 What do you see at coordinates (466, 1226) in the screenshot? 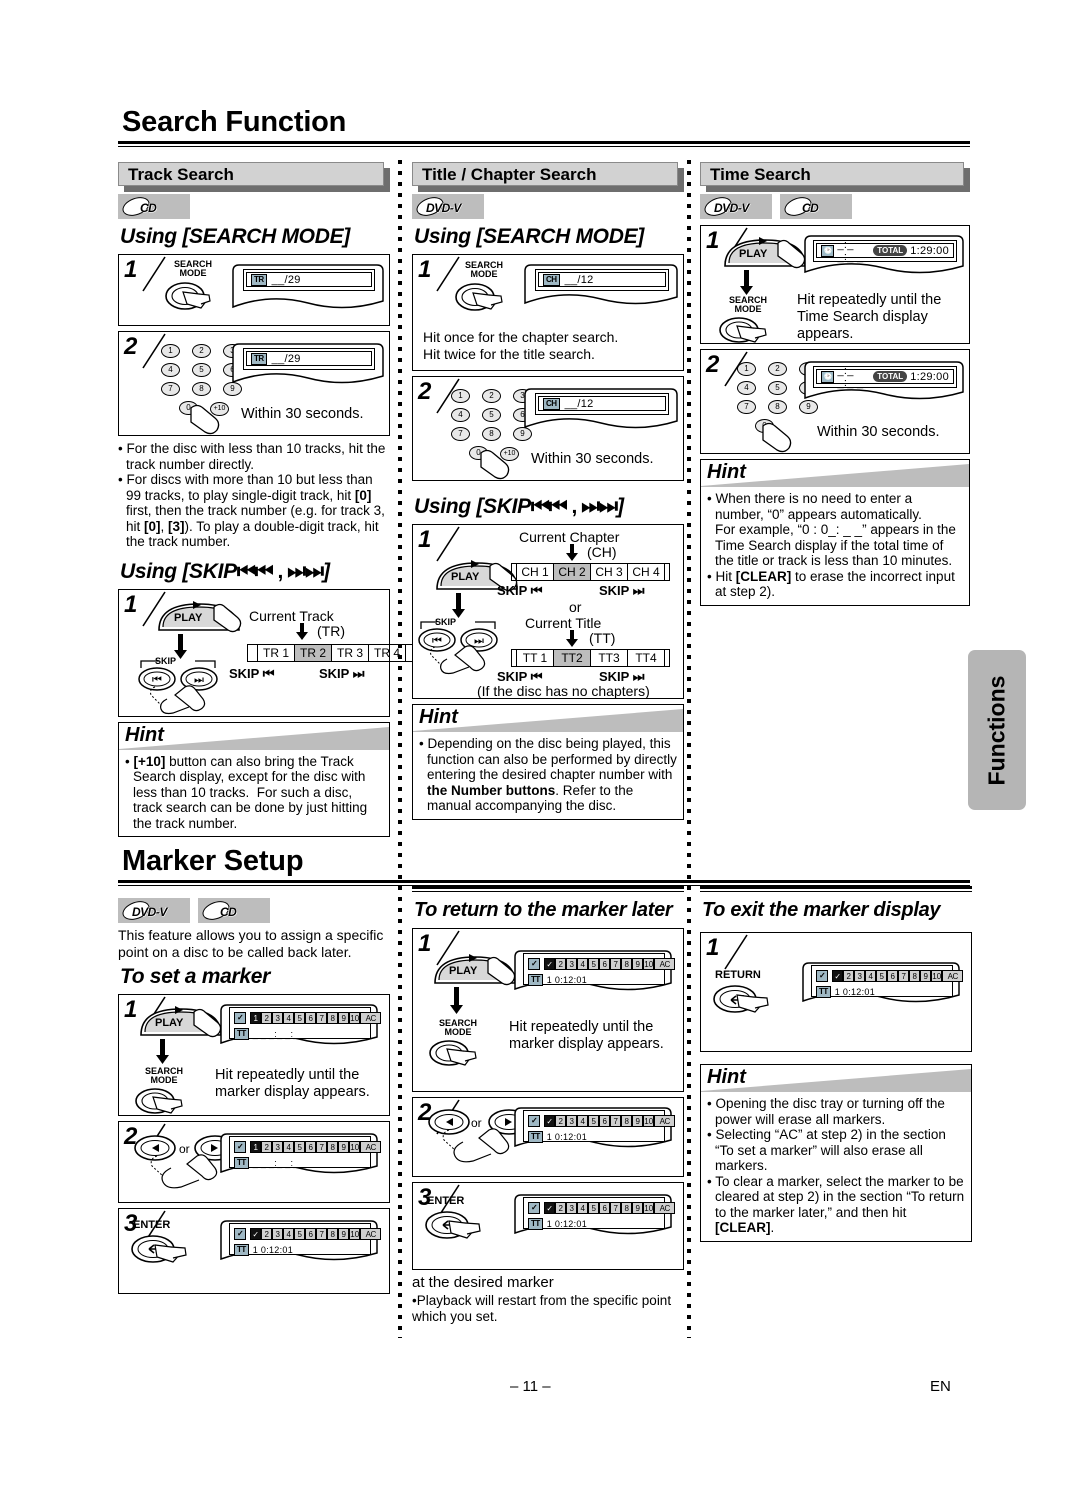
I see `enter-button-icon` at bounding box center [466, 1226].